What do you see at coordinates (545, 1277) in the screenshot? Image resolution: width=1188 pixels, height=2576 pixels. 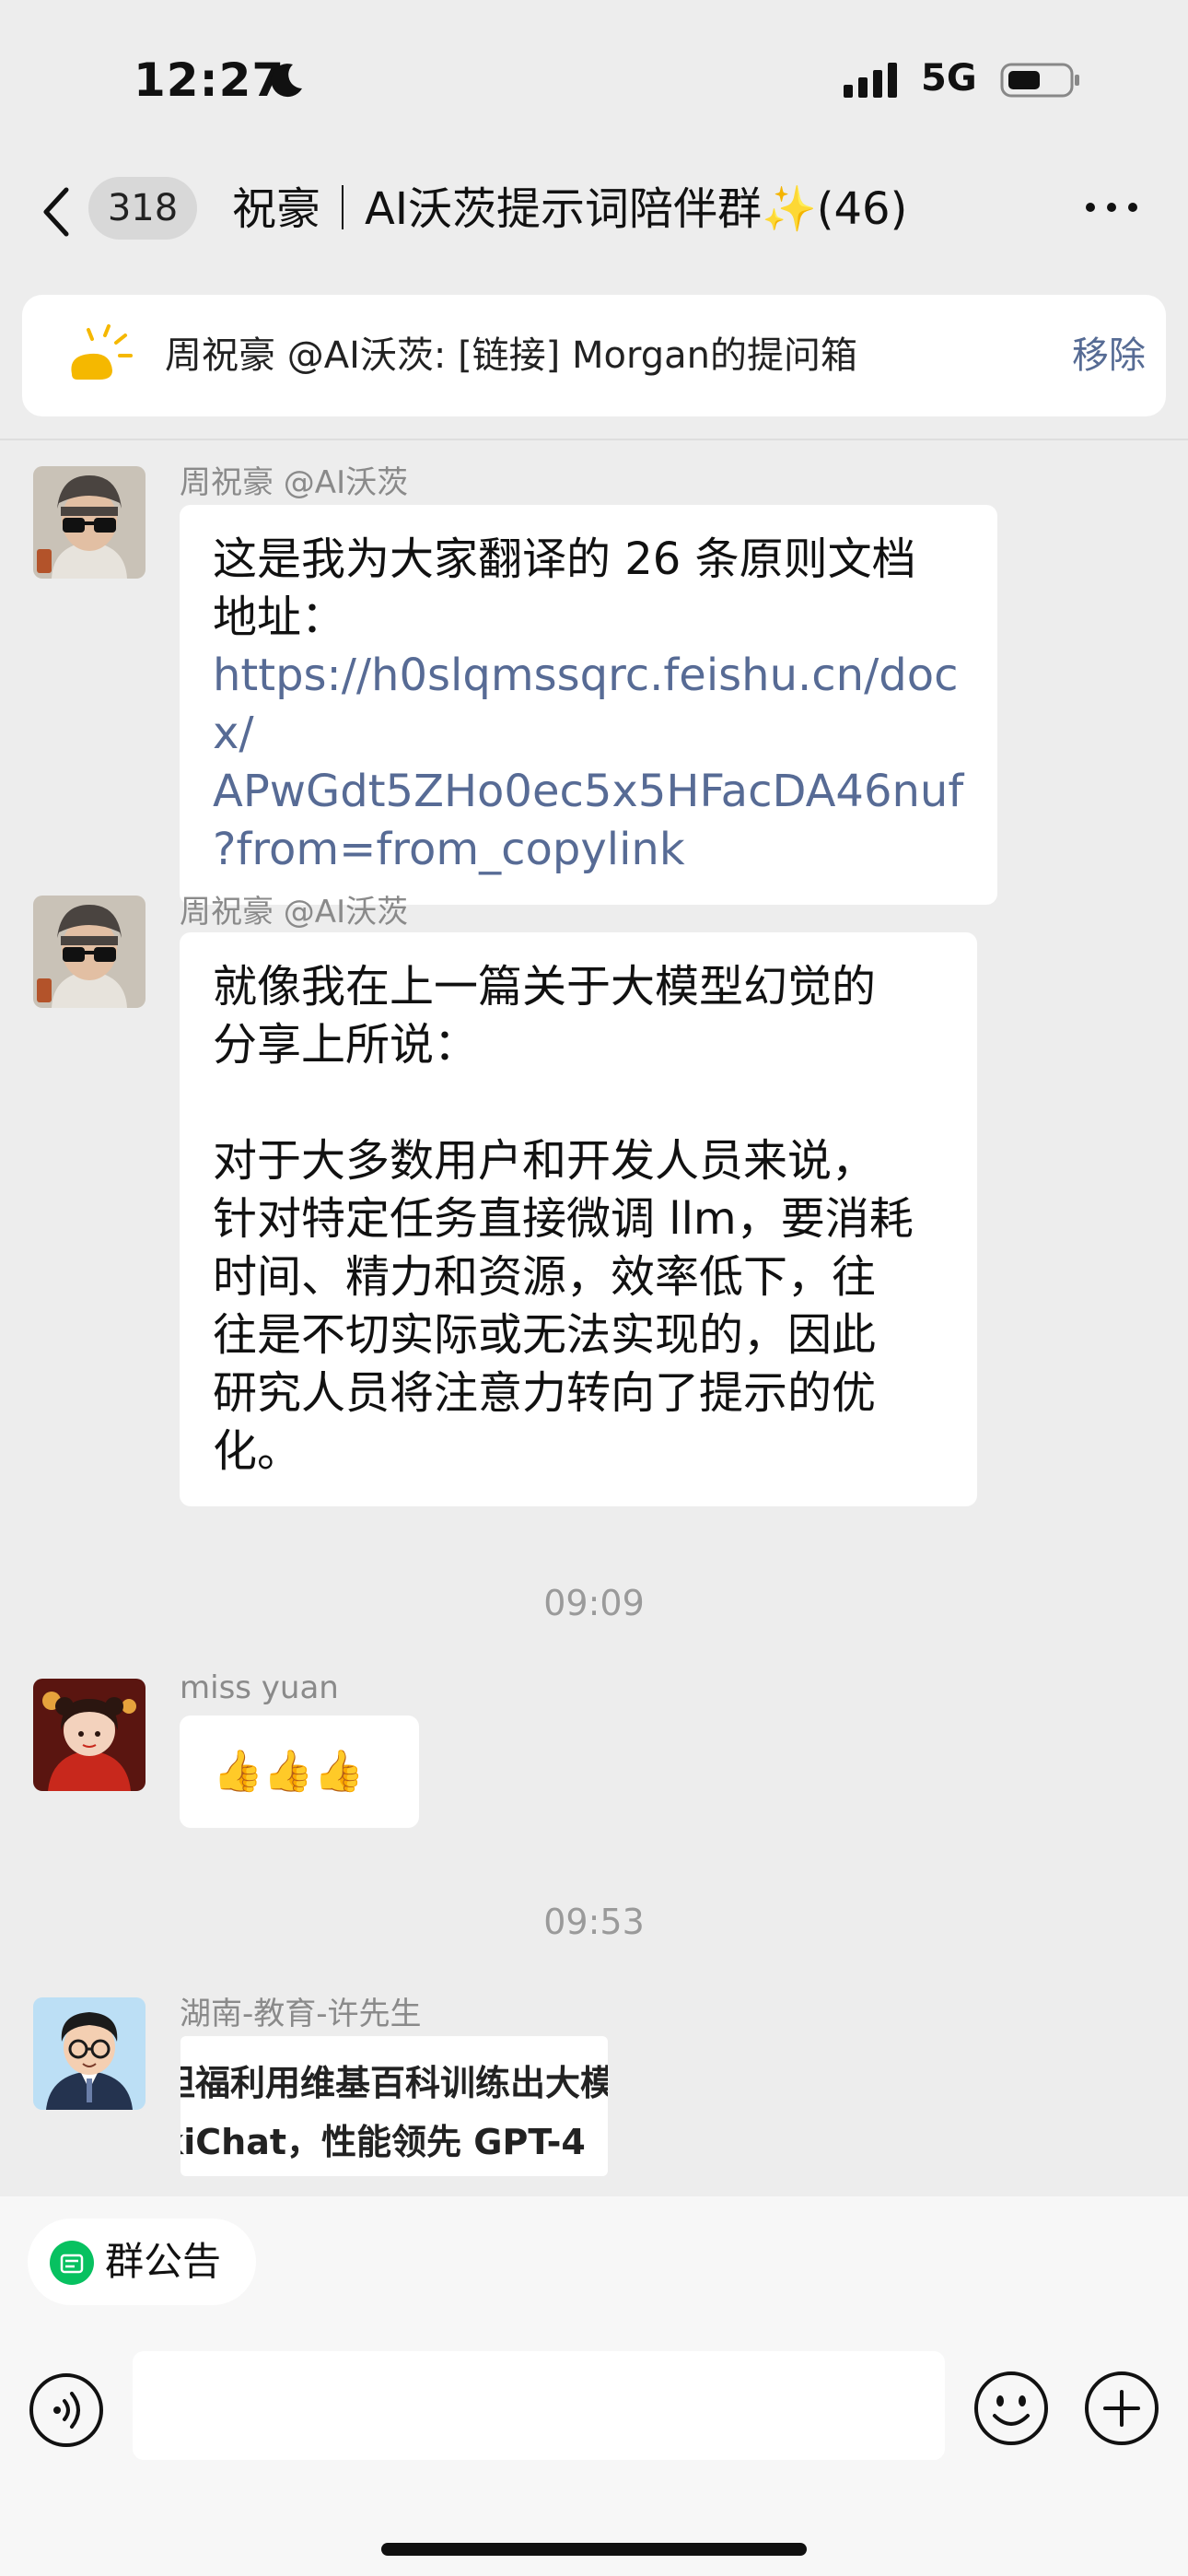 I see `message-text: 时间、精力和资源，效率低下，往` at bounding box center [545, 1277].